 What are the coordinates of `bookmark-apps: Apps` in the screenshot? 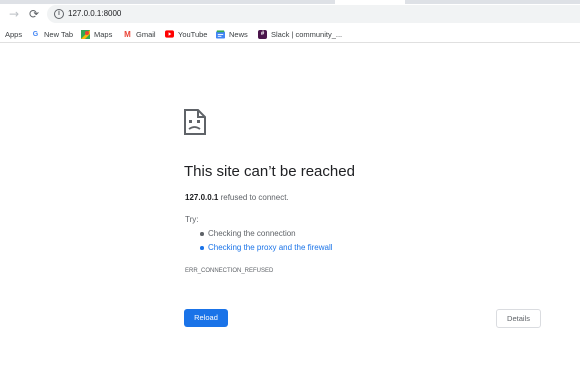 It's located at (13, 34).